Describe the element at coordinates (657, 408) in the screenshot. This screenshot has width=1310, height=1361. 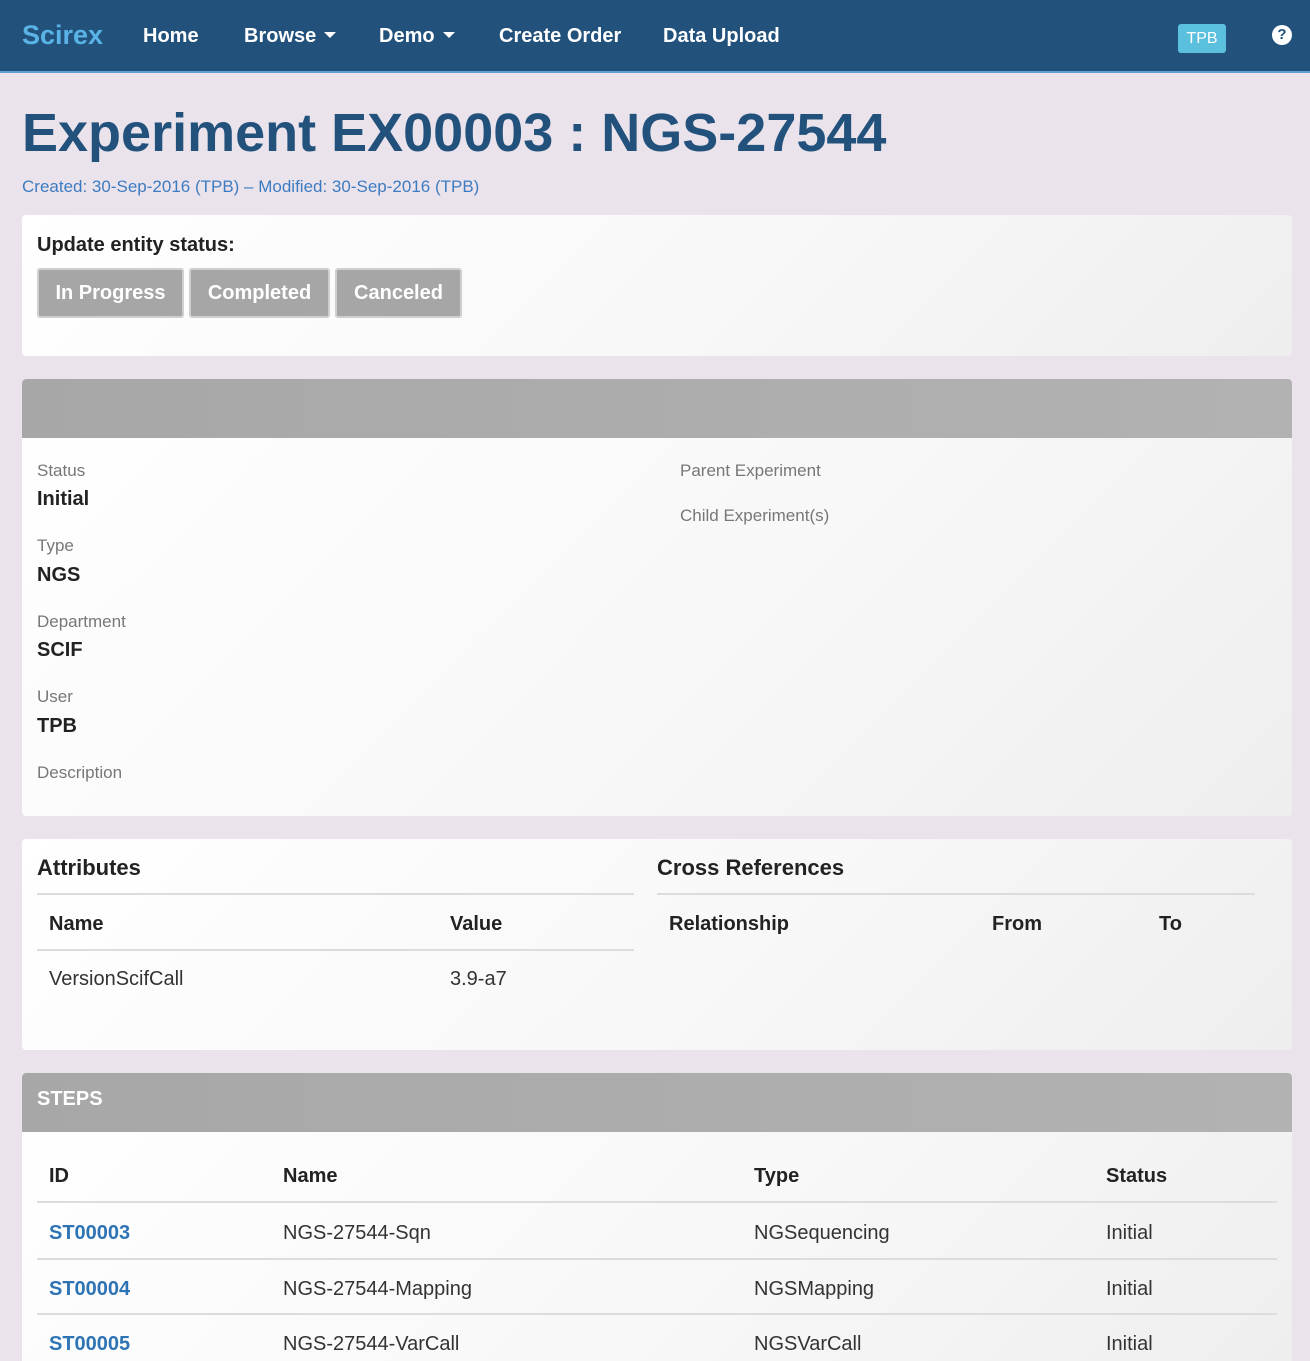
I see `details-panel-header` at that location.